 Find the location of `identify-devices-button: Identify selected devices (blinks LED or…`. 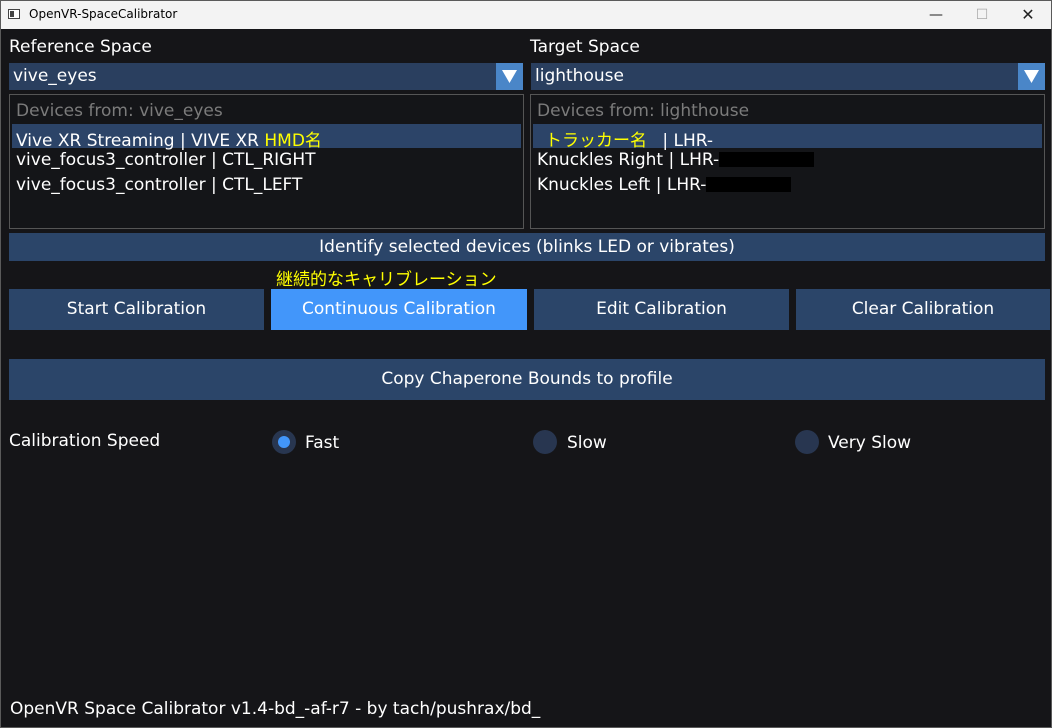

identify-devices-button: Identify selected devices (blinks LED or… is located at coordinates (527, 247).